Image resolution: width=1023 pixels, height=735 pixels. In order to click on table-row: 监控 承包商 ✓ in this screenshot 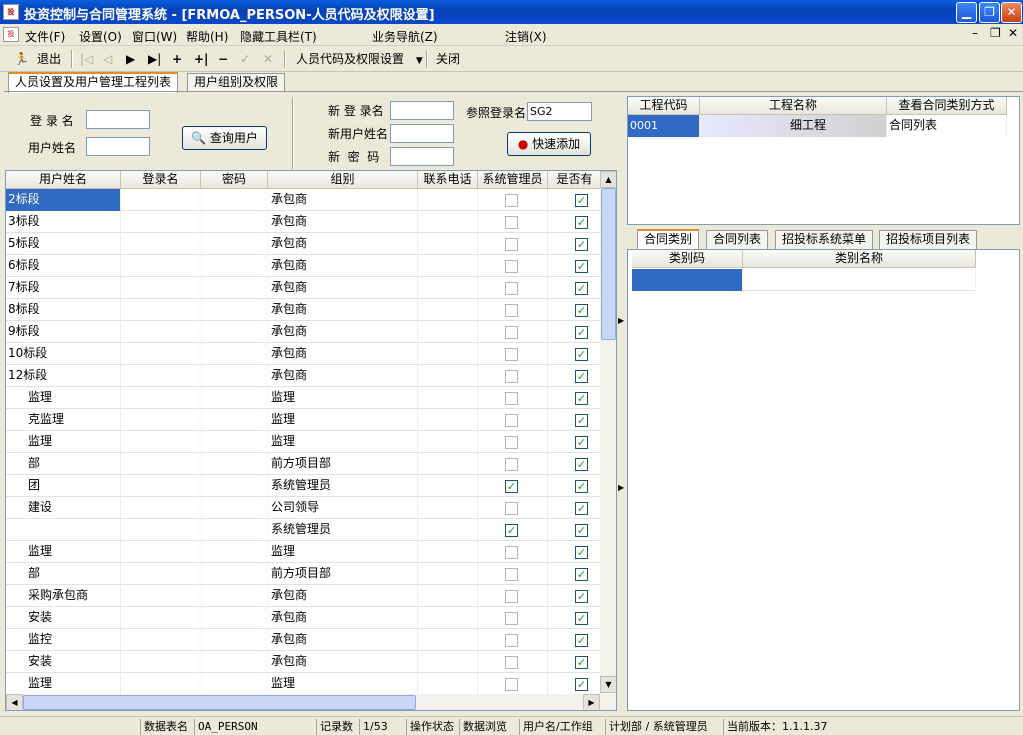, I will do `click(304, 640)`.